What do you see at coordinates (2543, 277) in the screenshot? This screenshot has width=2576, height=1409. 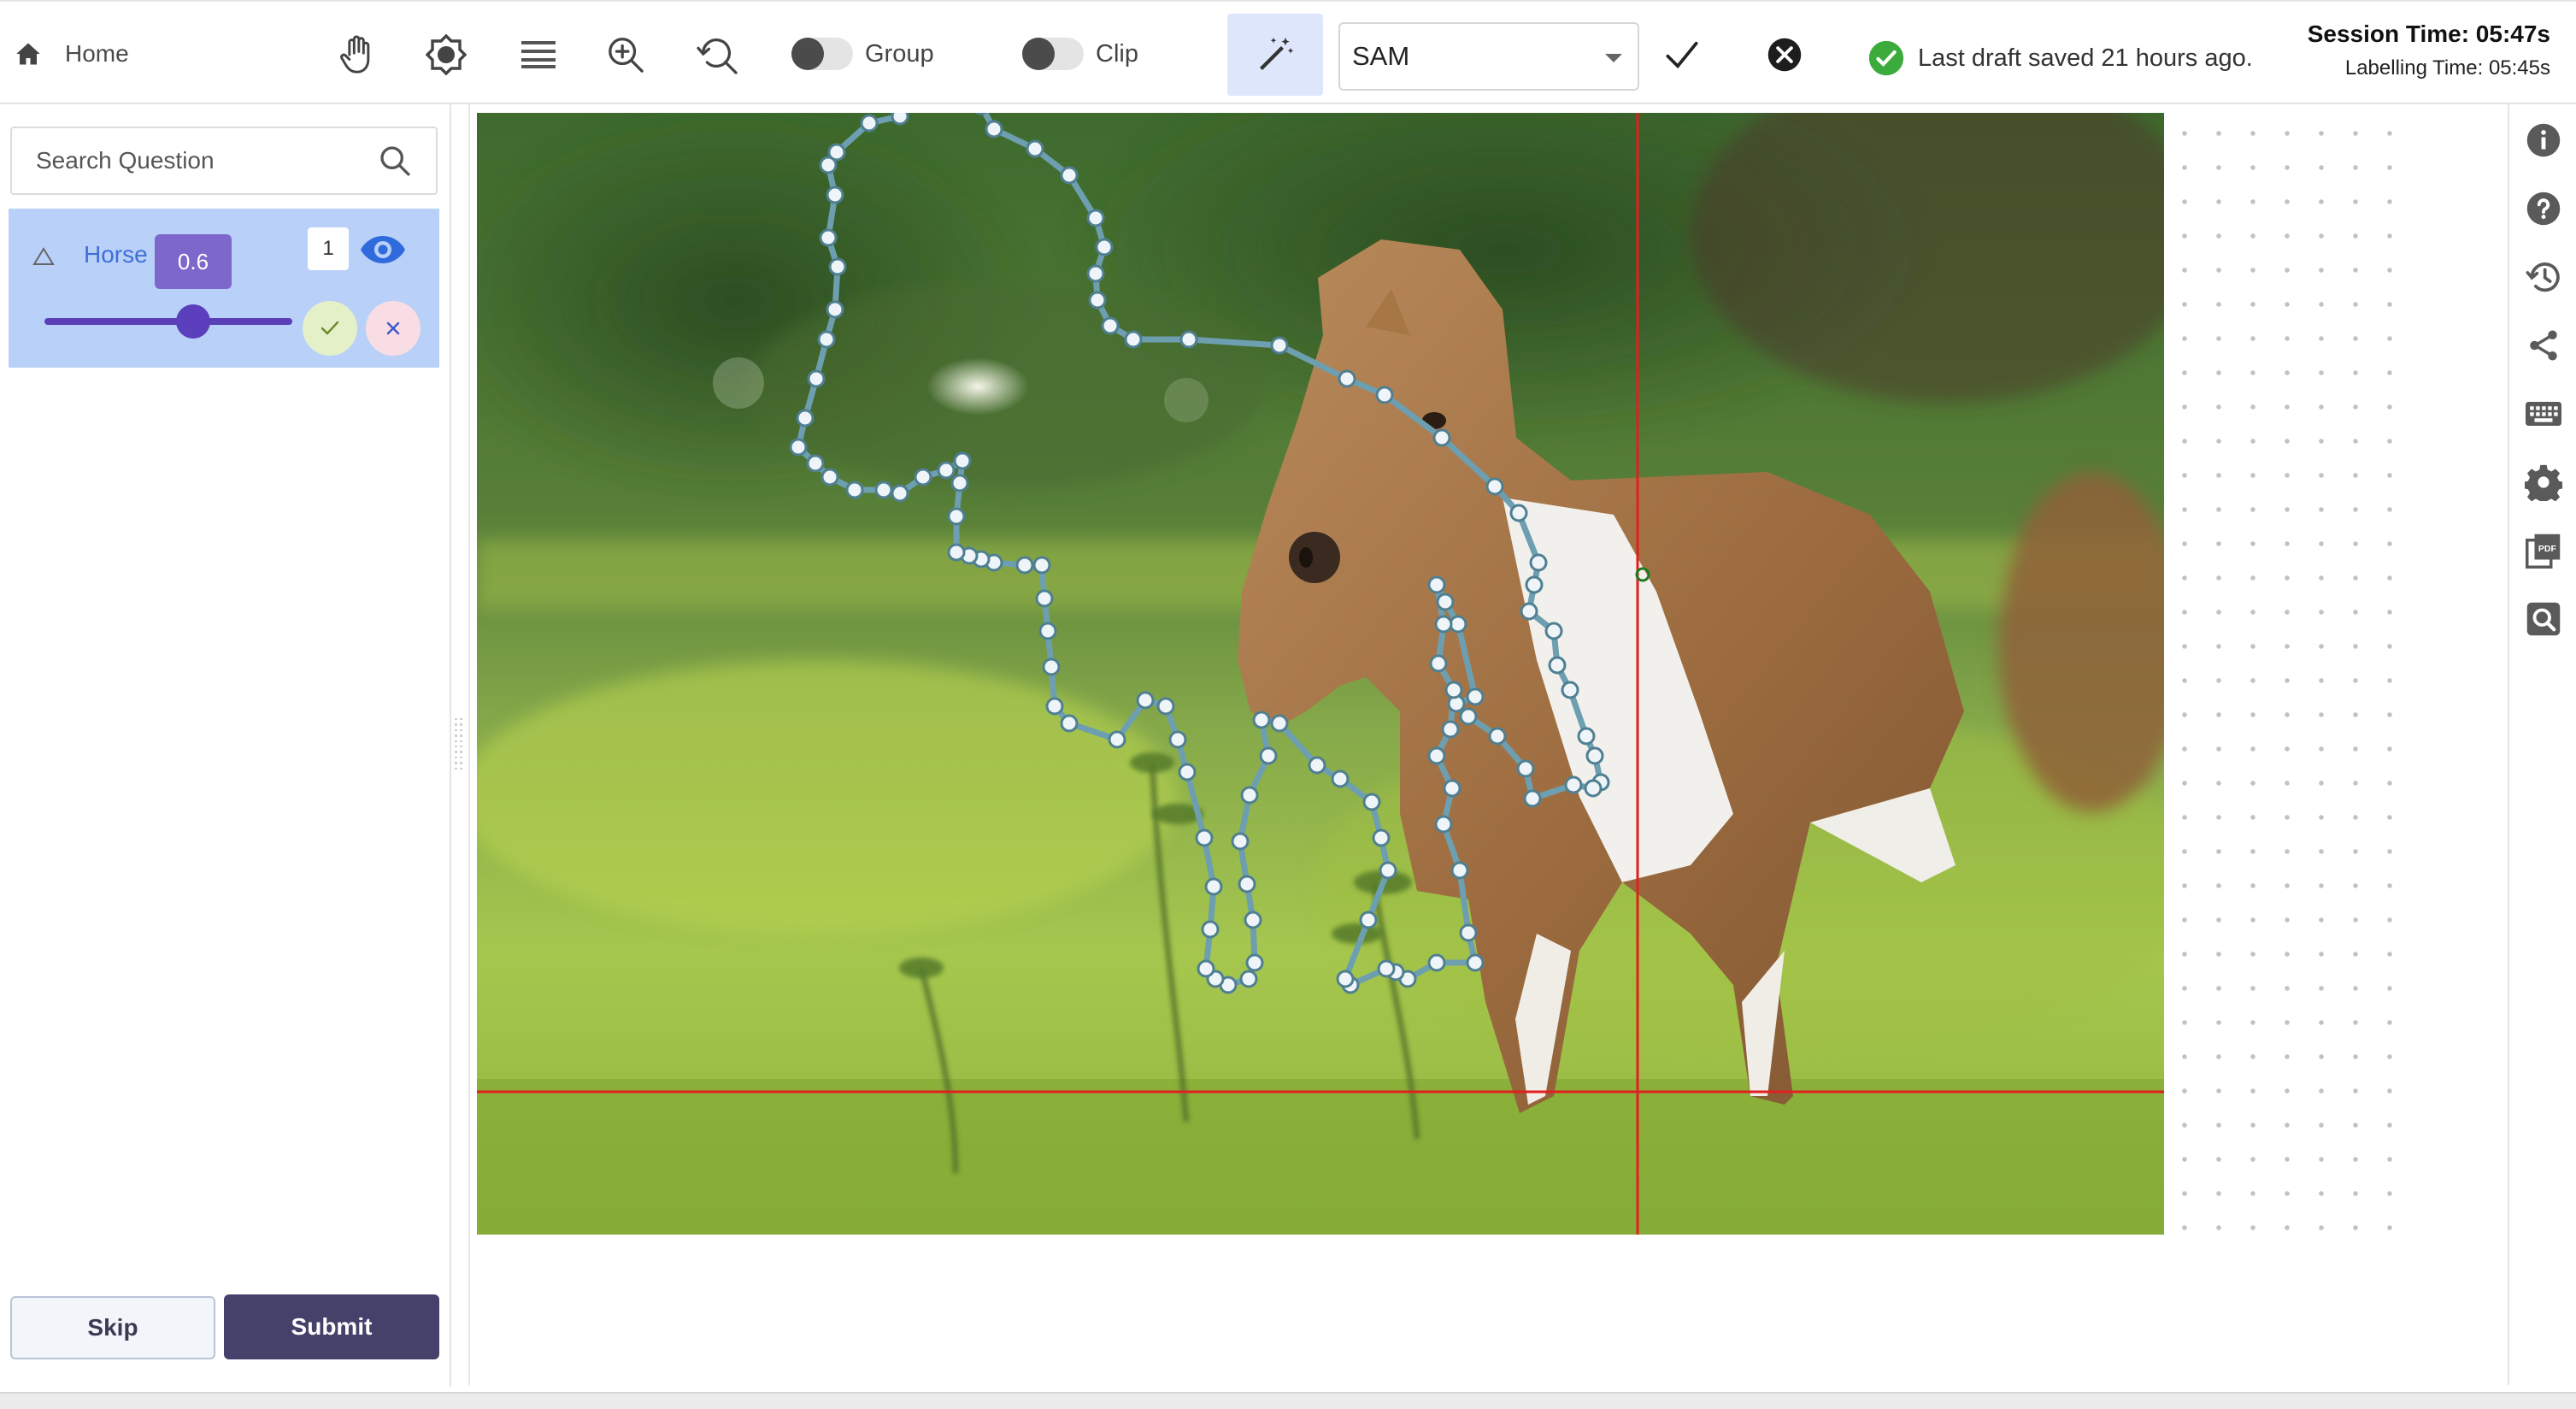 I see `history-button` at bounding box center [2543, 277].